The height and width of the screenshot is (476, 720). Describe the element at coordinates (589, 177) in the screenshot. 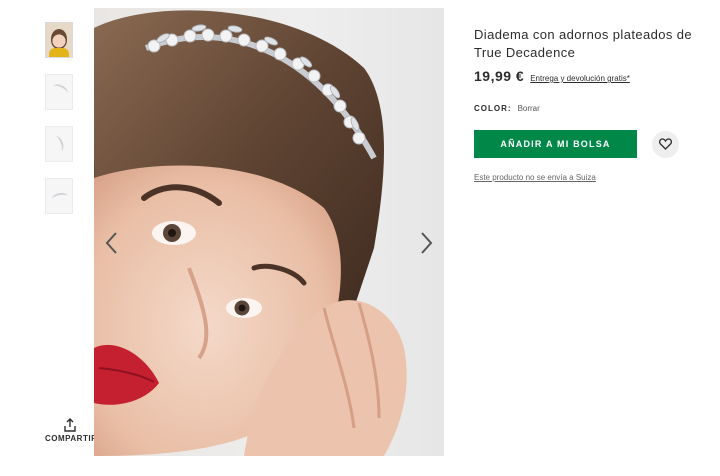

I see `shipping-restriction-link: Este producto no se envía a Suiza` at that location.